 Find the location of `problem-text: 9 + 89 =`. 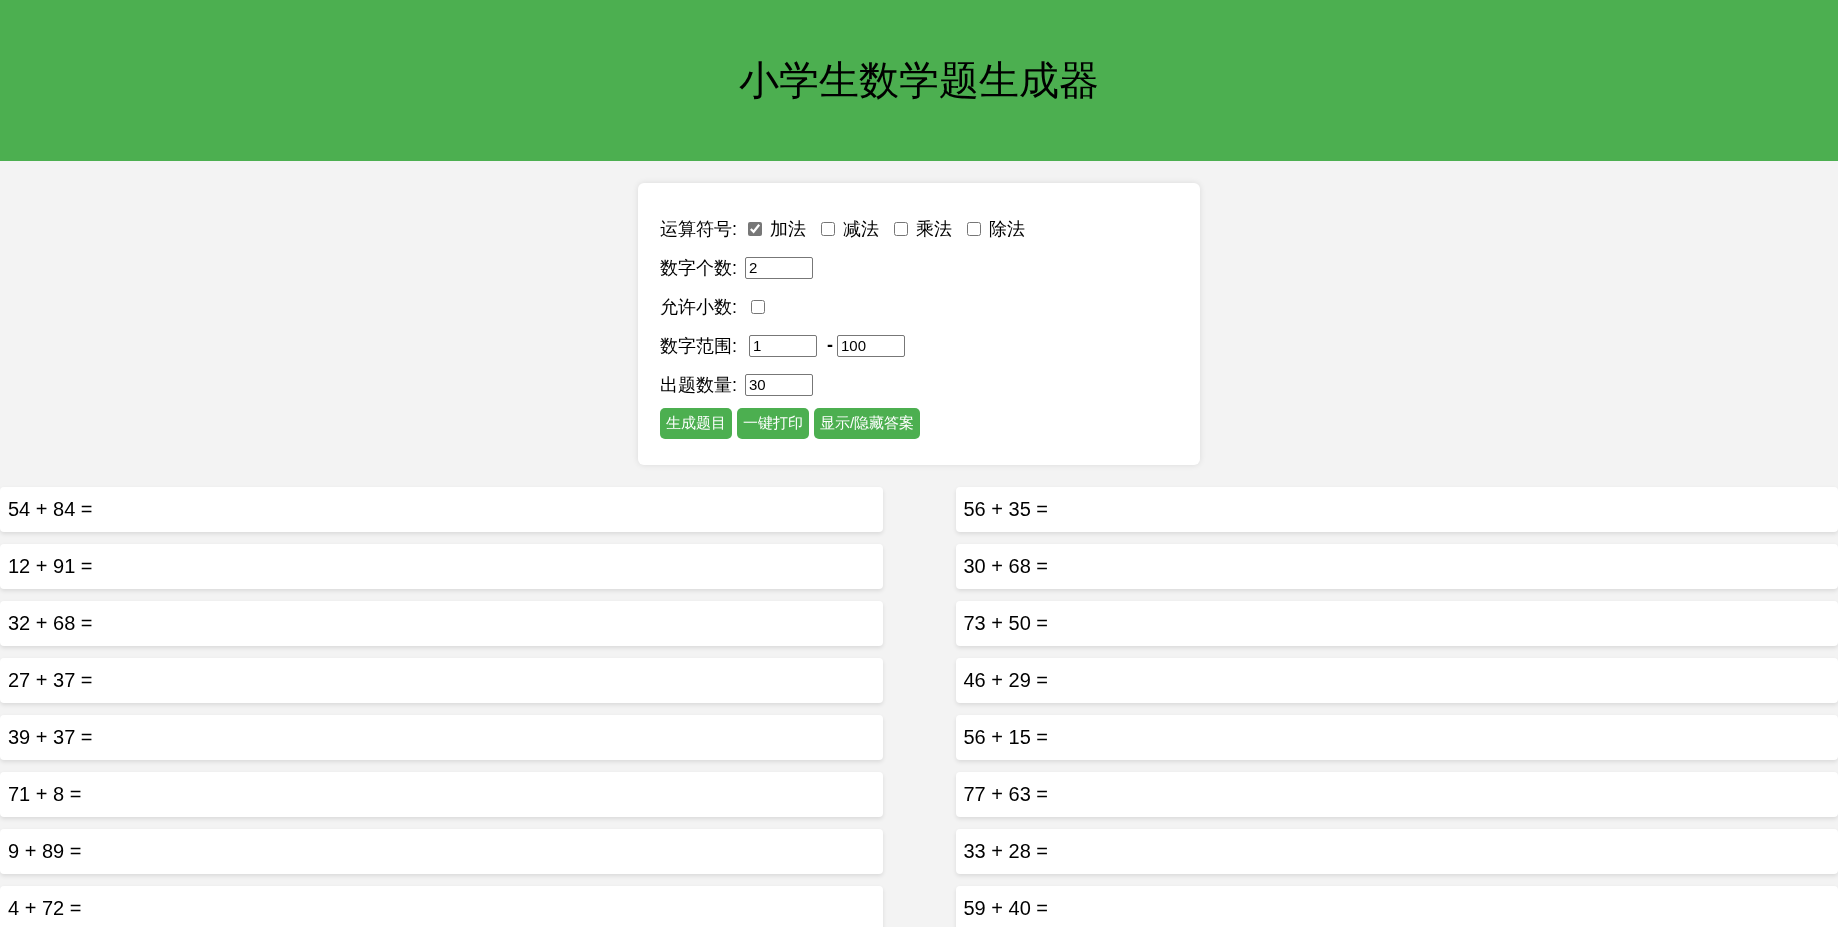

problem-text: 9 + 89 = is located at coordinates (45, 851).